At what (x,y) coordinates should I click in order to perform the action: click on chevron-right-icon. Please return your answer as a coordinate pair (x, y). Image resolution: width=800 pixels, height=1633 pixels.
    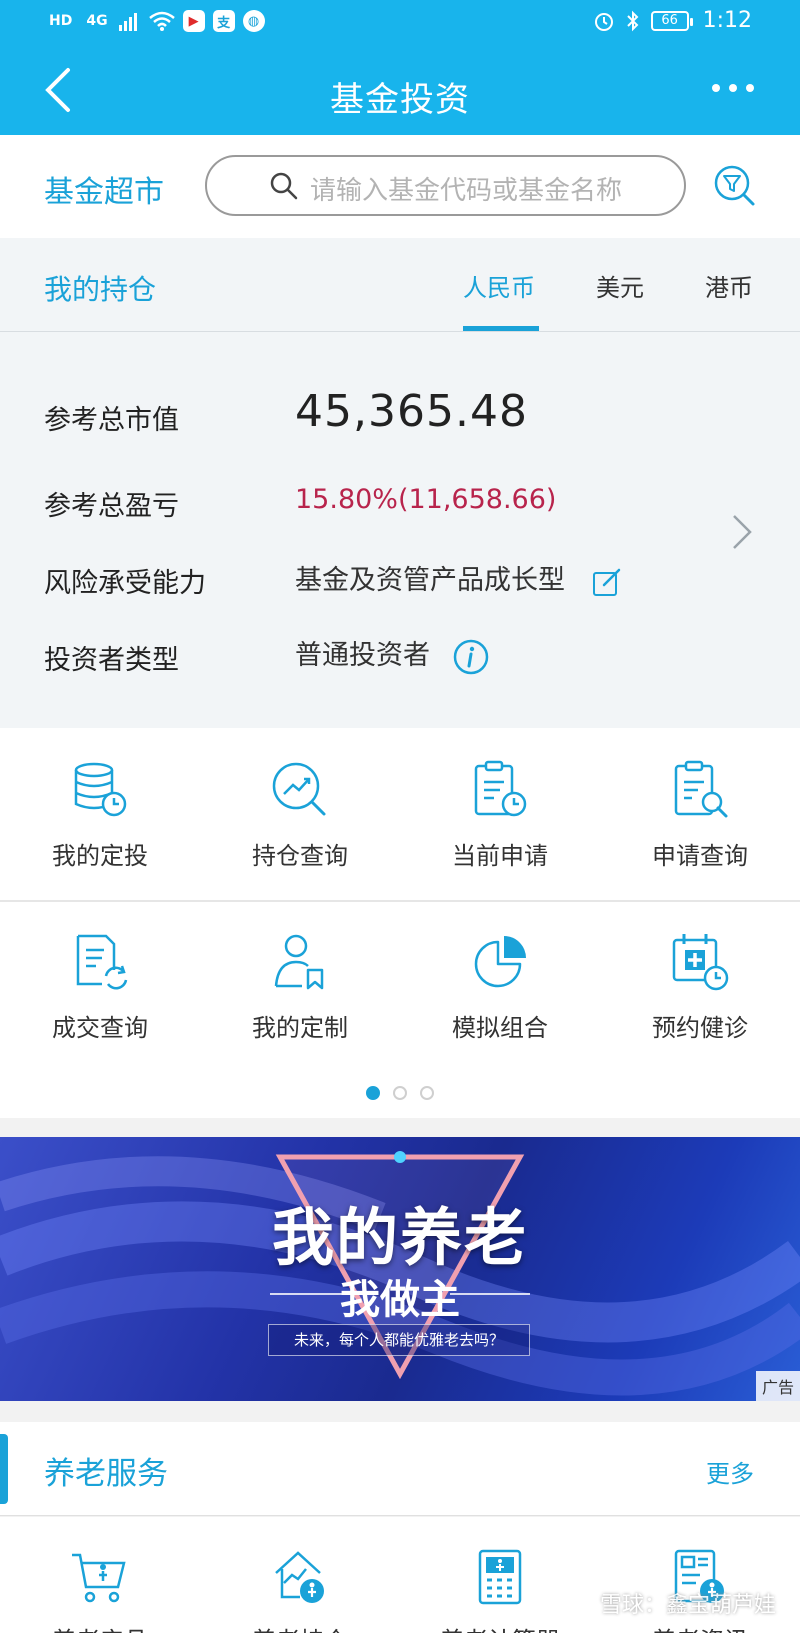
    Looking at the image, I should click on (742, 532).